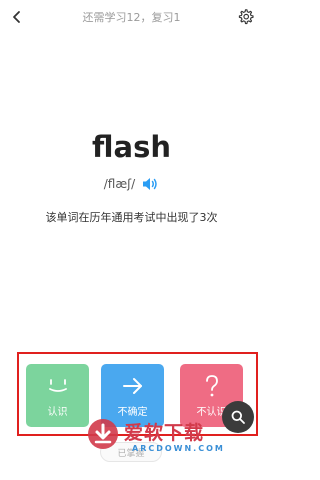 This screenshot has width=320, height=480. Describe the element at coordinates (57, 386) in the screenshot. I see `smile-icon` at that location.